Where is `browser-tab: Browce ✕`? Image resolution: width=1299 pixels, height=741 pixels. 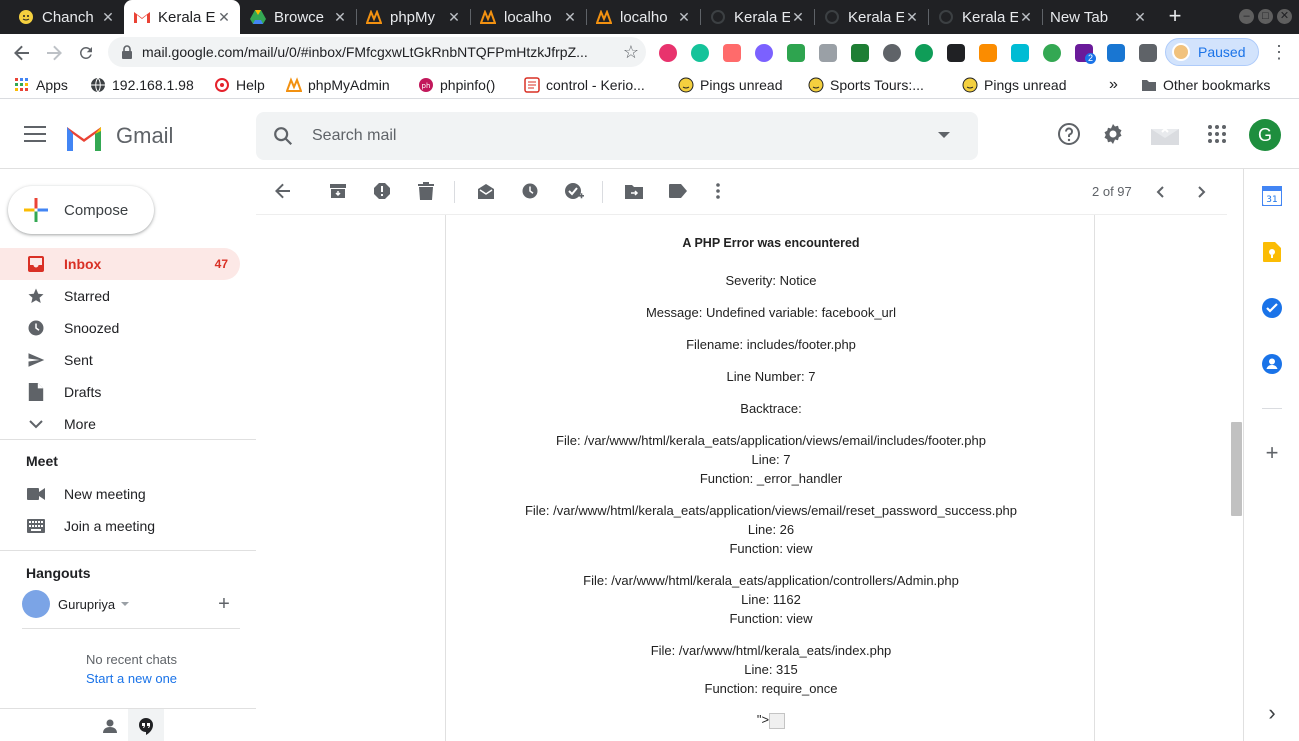
browser-tab: Browce ✕ is located at coordinates (298, 17).